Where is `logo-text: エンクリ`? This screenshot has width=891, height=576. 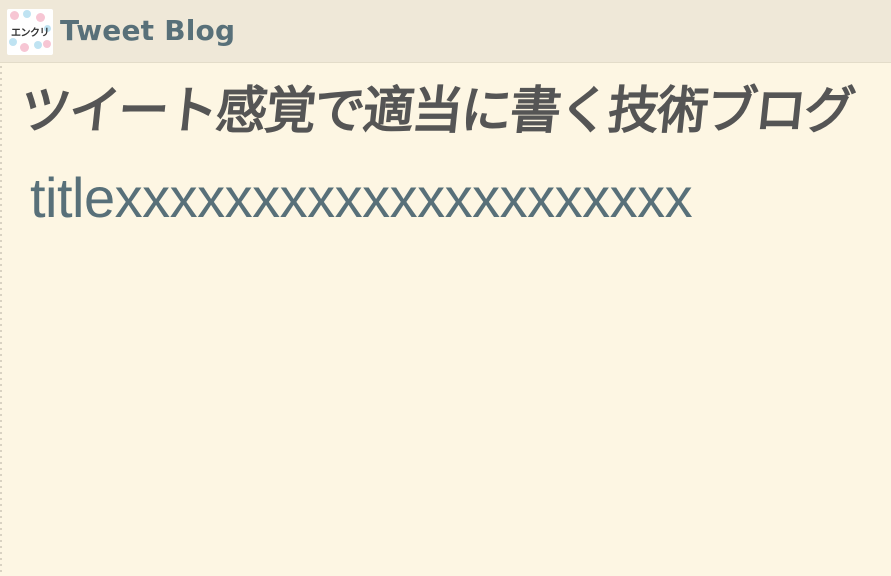 logo-text: エンクリ is located at coordinates (30, 33).